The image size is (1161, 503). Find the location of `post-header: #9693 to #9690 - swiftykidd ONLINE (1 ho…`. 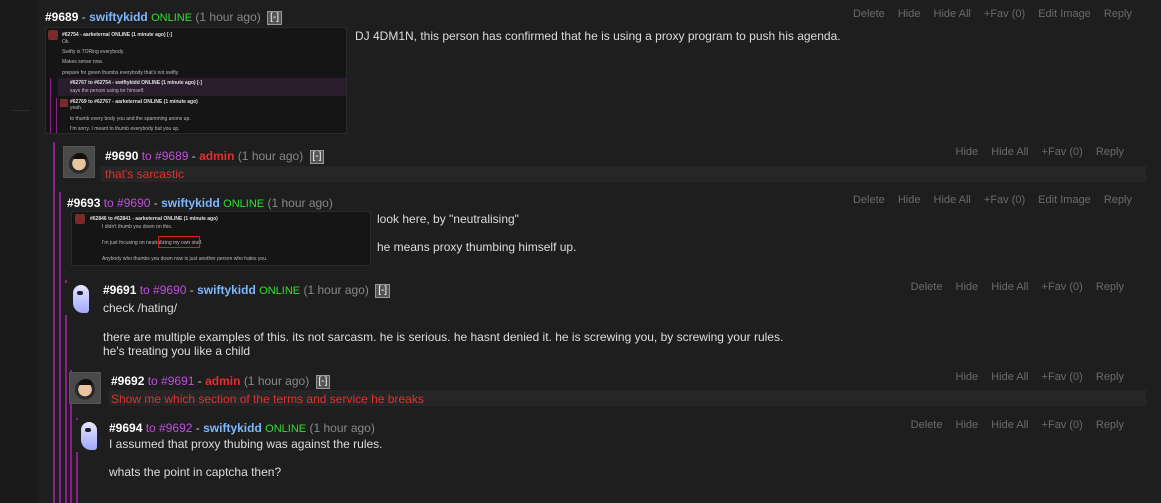

post-header: #9693 to #9690 - swiftykidd ONLINE (1 ho… is located at coordinates (200, 203).